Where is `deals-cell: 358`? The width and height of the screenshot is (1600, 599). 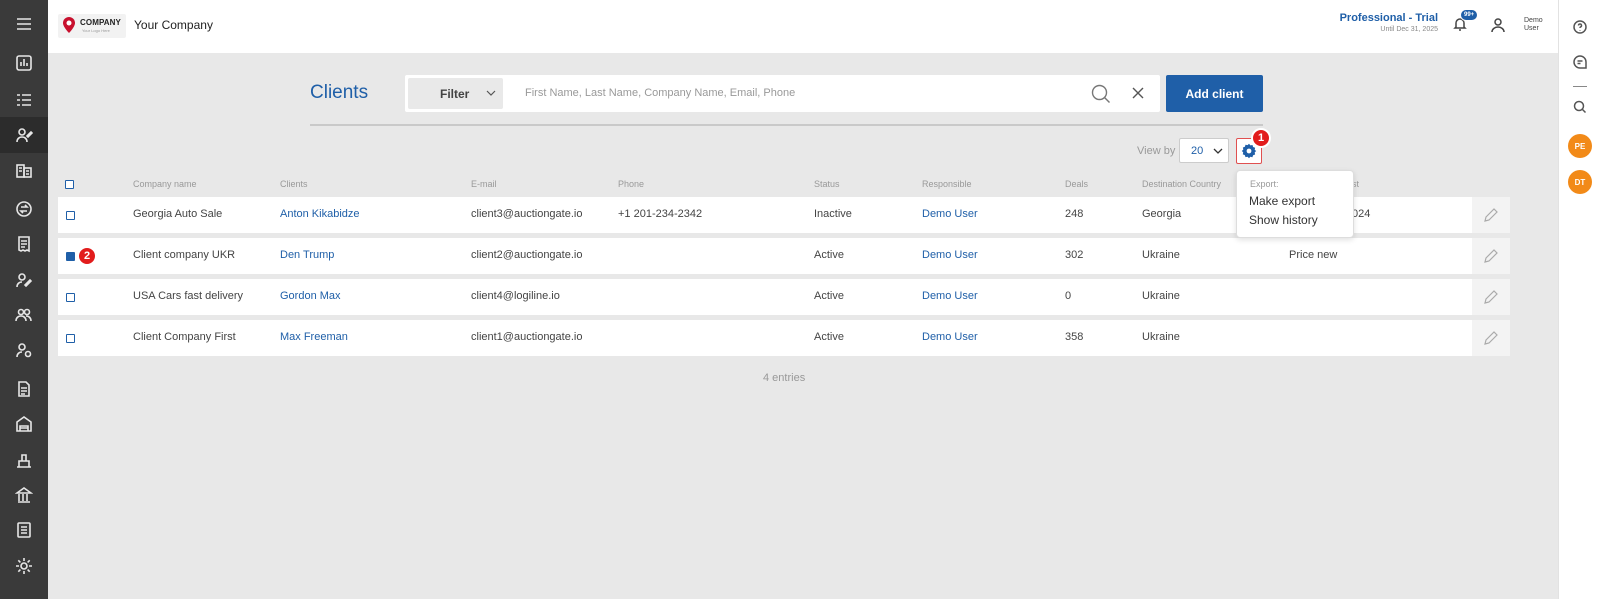 deals-cell: 358 is located at coordinates (1074, 337).